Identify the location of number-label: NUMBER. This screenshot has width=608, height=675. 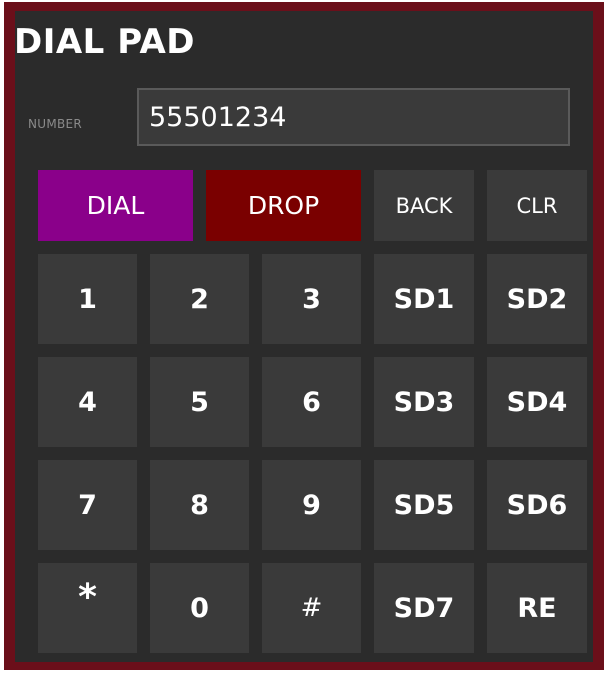
(55, 124).